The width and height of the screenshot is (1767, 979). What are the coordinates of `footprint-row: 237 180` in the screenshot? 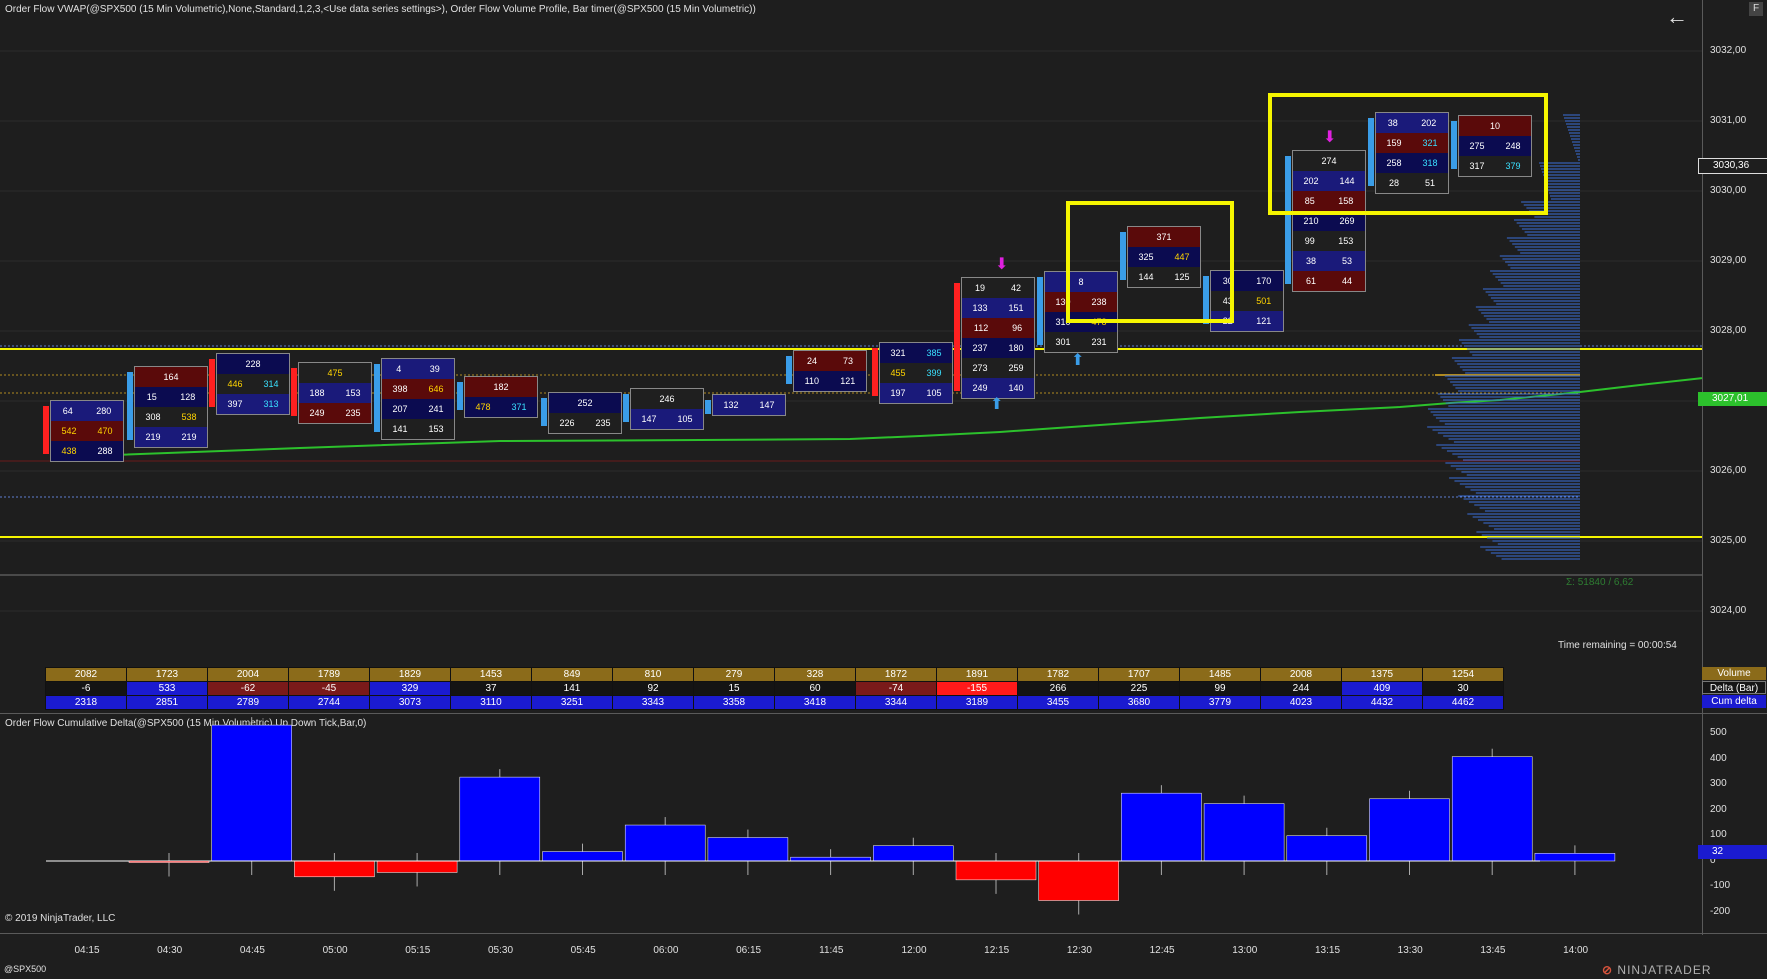 It's located at (998, 348).